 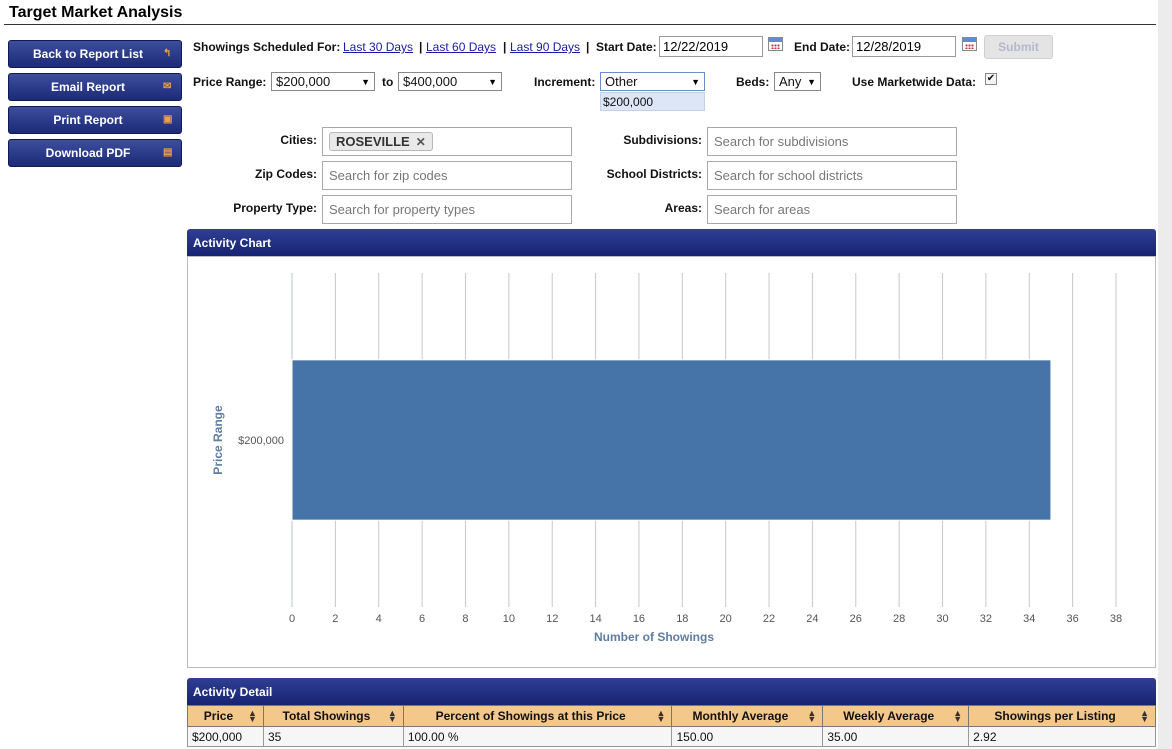 I want to click on table-row: $200,000 35 100.00 % 150.00 35.00 2.92, so click(x=671, y=736).